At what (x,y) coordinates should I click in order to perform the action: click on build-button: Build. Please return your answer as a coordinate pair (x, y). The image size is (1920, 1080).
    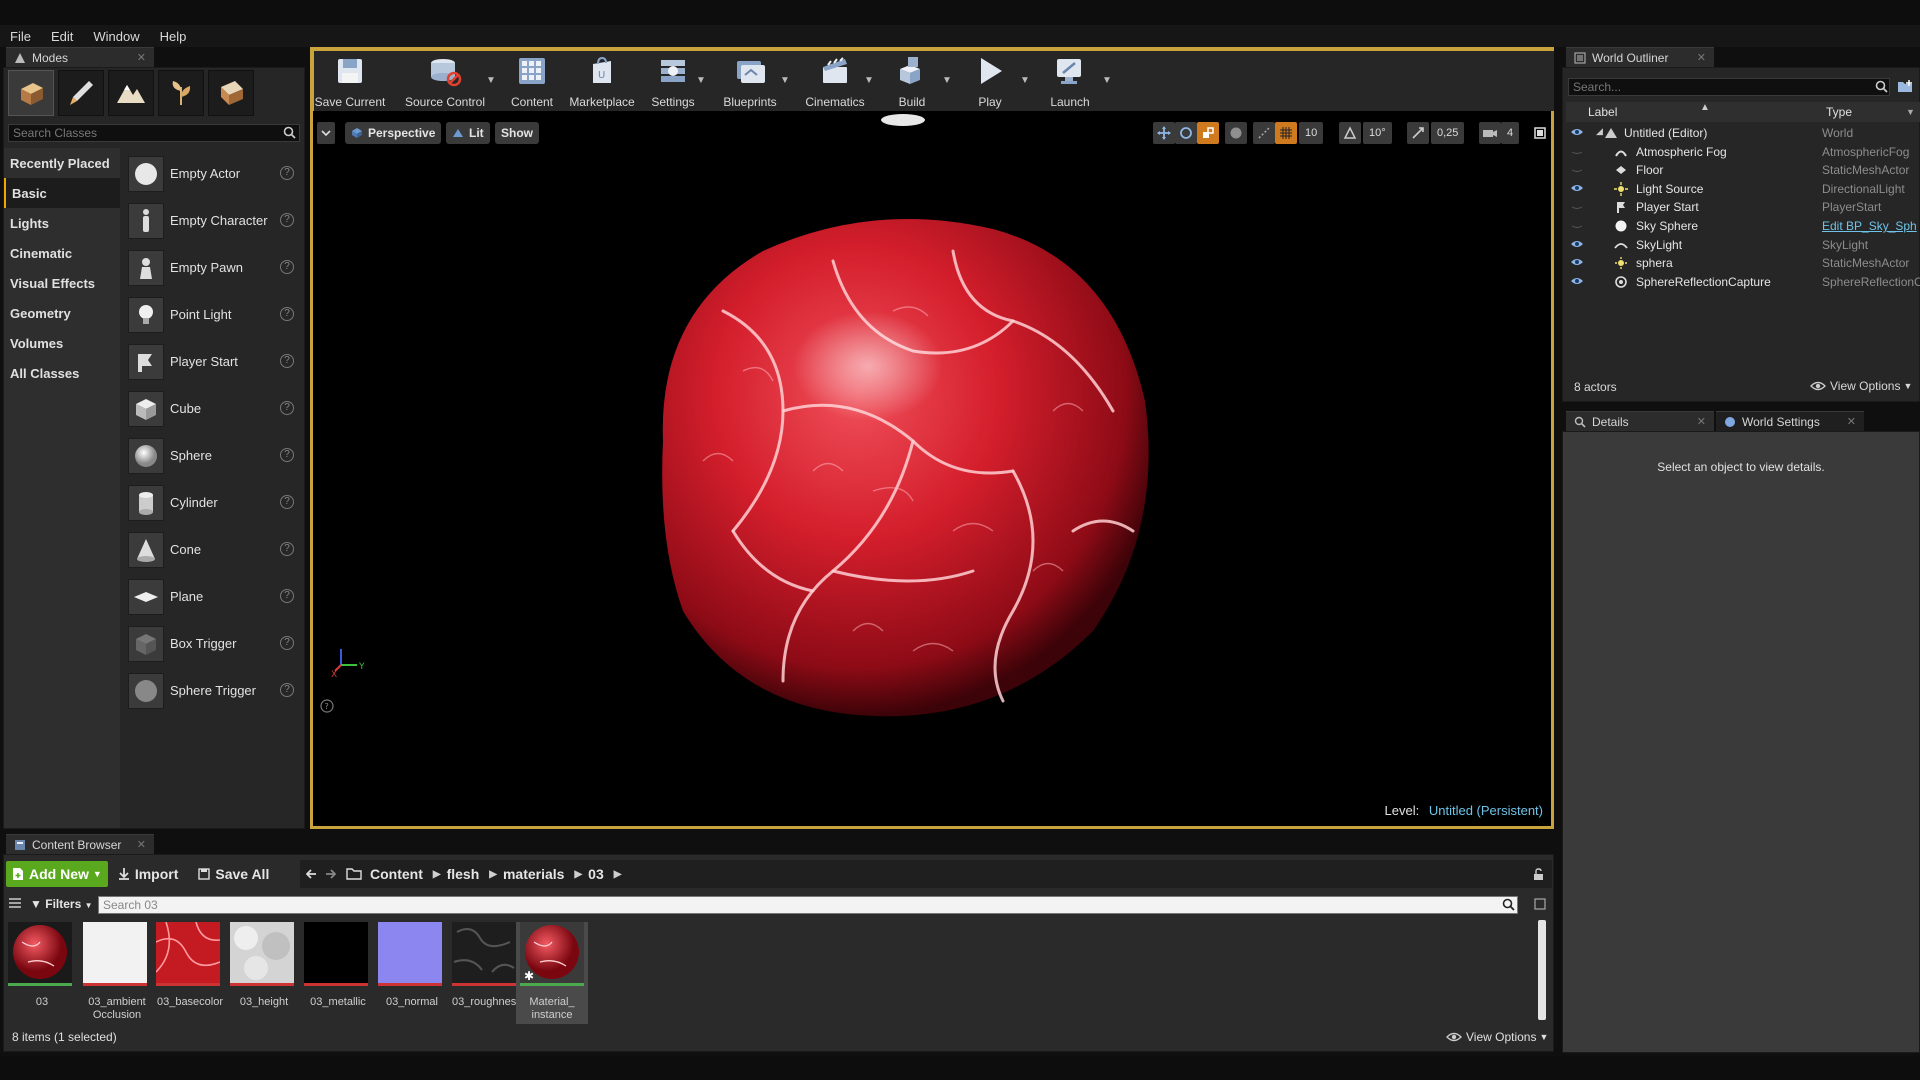
    Looking at the image, I should click on (912, 82).